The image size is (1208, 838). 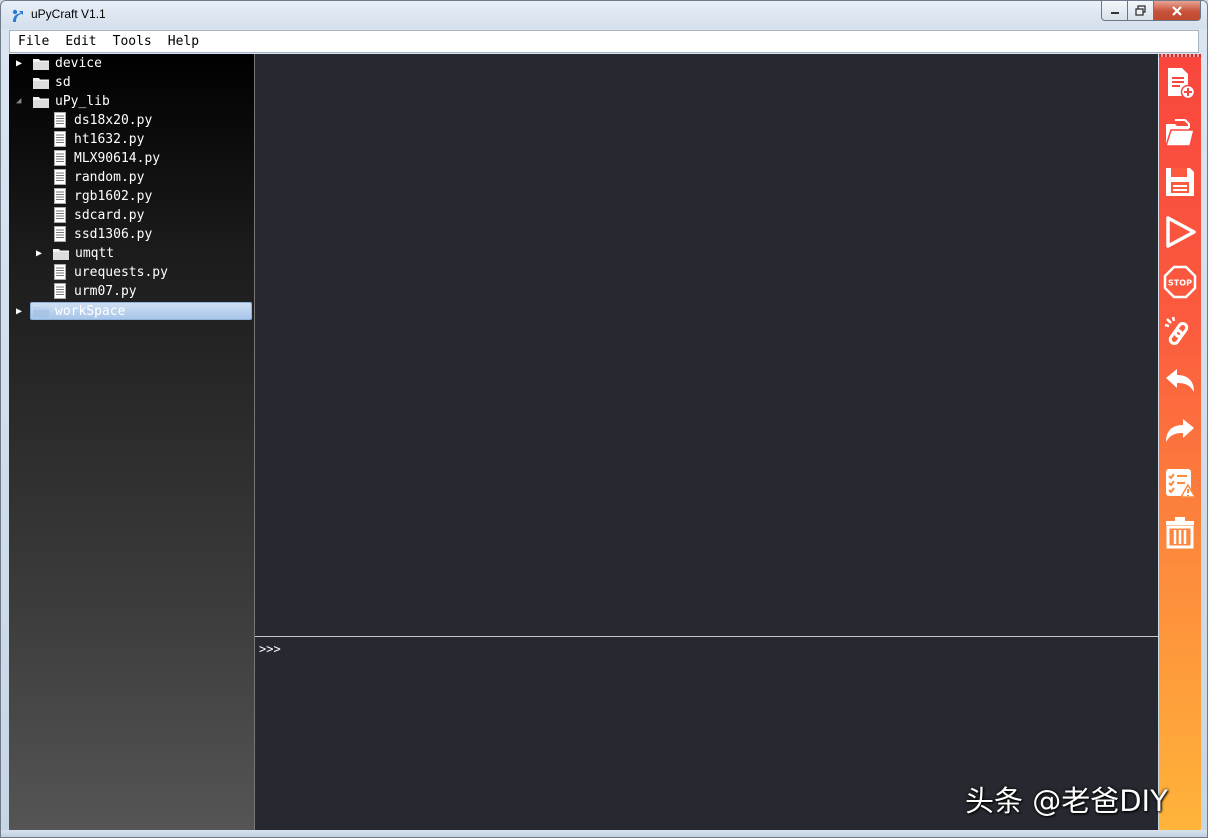 What do you see at coordinates (78, 63) in the screenshot?
I see `tree-label: device` at bounding box center [78, 63].